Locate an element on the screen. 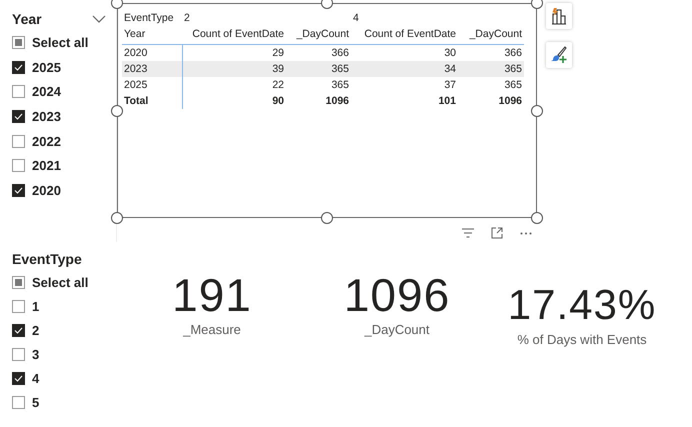 Image resolution: width=692 pixels, height=427 pixels. slicer-checkbox: 2022 is located at coordinates (36, 141).